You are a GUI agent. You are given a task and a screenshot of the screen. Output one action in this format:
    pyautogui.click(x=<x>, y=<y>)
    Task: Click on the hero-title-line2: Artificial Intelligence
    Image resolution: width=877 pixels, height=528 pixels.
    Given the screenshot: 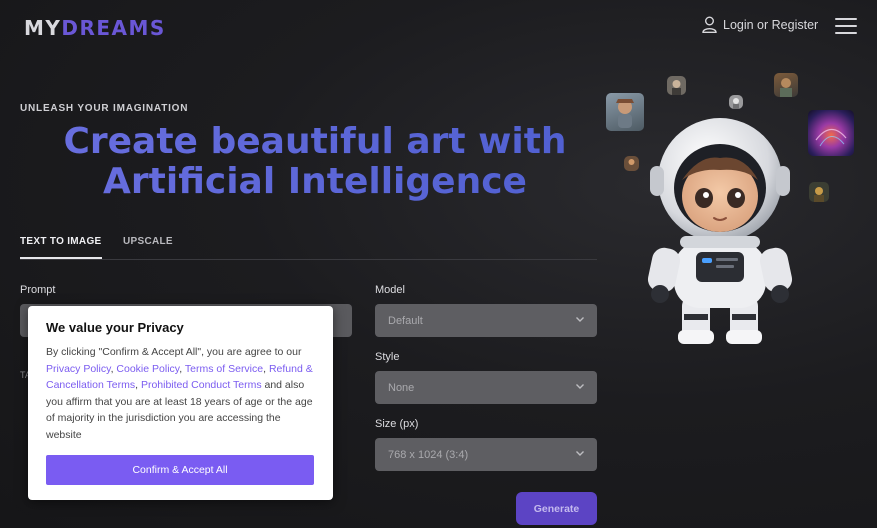 What is the action you would take?
    pyautogui.click(x=315, y=181)
    